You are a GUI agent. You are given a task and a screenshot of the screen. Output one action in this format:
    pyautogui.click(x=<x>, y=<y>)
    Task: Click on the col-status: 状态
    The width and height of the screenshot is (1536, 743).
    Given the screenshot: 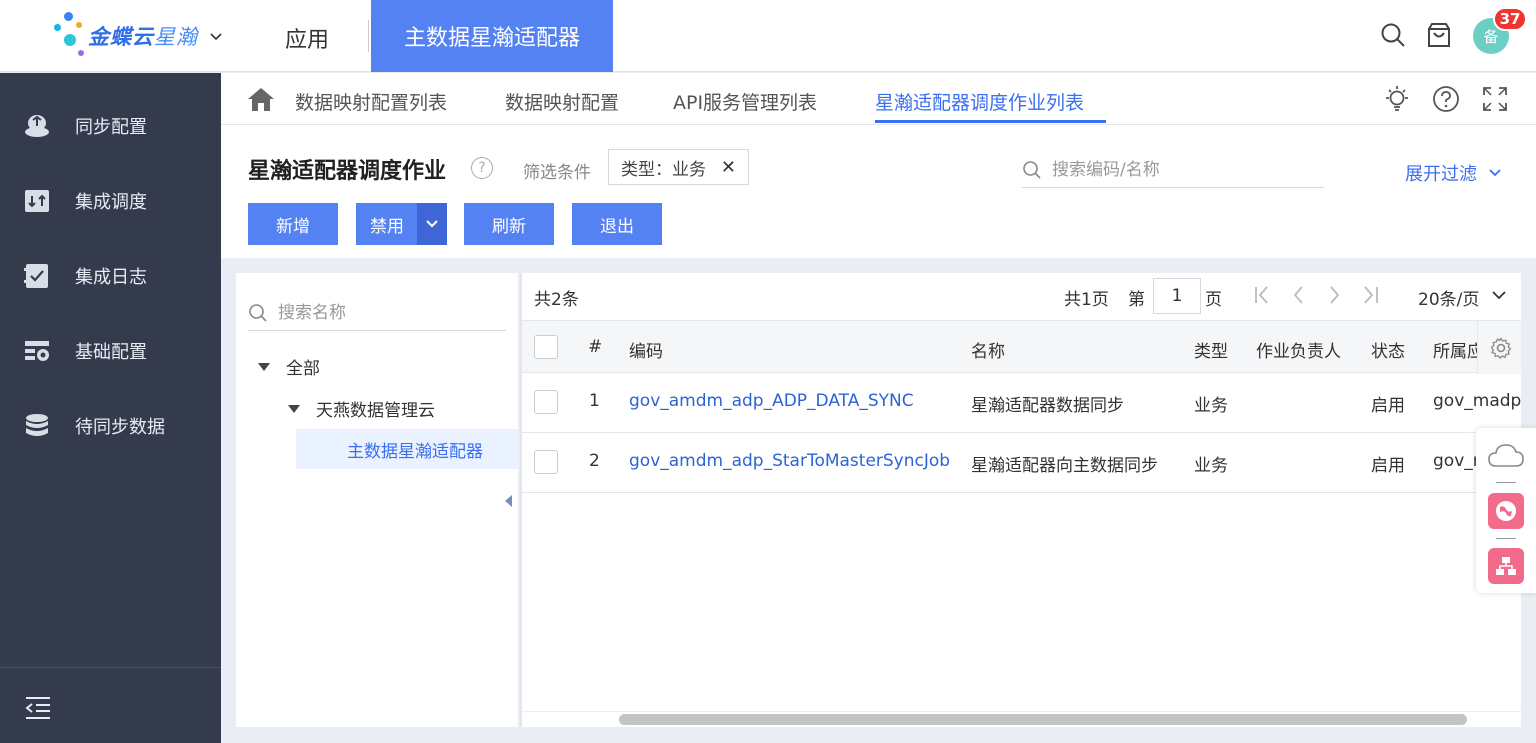 What is the action you would take?
    pyautogui.click(x=1388, y=349)
    